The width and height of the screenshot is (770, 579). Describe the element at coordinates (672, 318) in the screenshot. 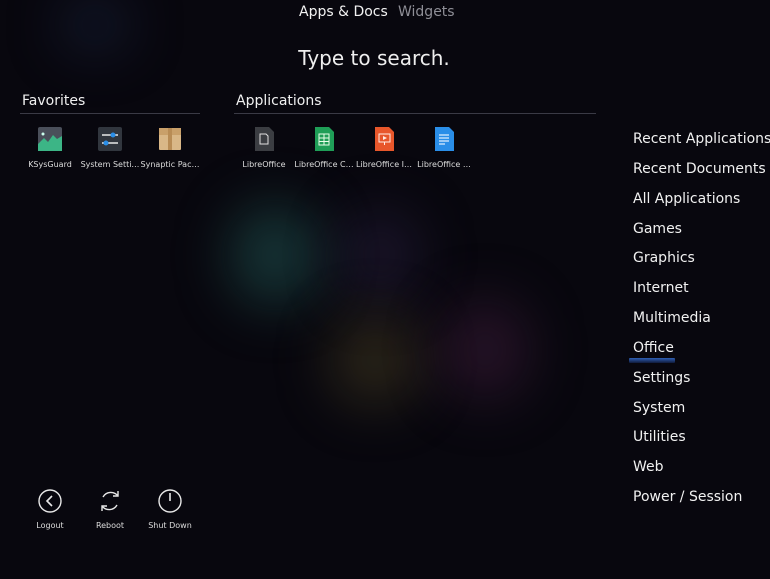

I see `category-multimedia: Multimedia` at that location.